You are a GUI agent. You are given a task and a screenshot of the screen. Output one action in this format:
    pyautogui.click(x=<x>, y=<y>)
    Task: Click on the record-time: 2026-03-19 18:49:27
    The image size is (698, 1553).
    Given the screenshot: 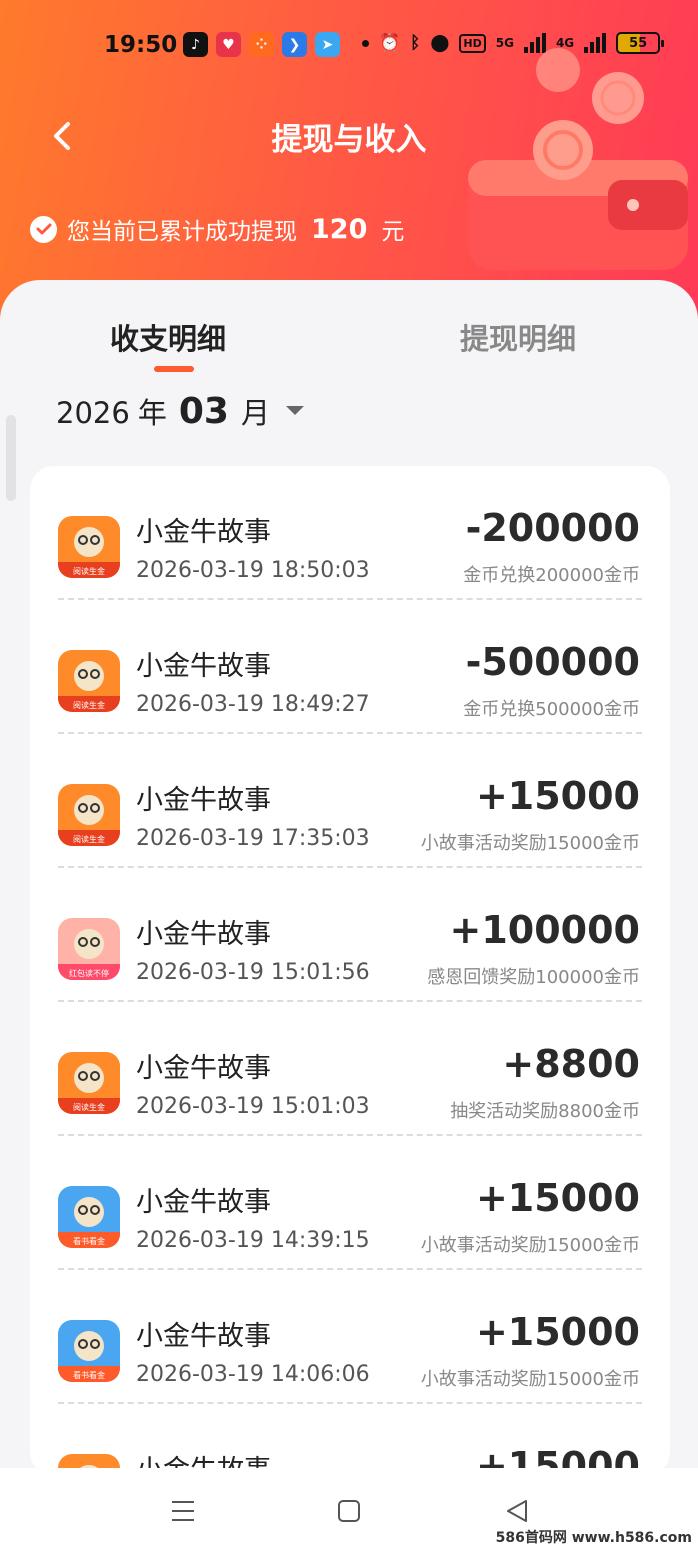 What is the action you would take?
    pyautogui.click(x=253, y=704)
    